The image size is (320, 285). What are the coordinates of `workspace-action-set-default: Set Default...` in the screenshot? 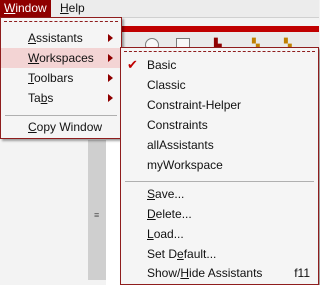 It's located at (219, 254).